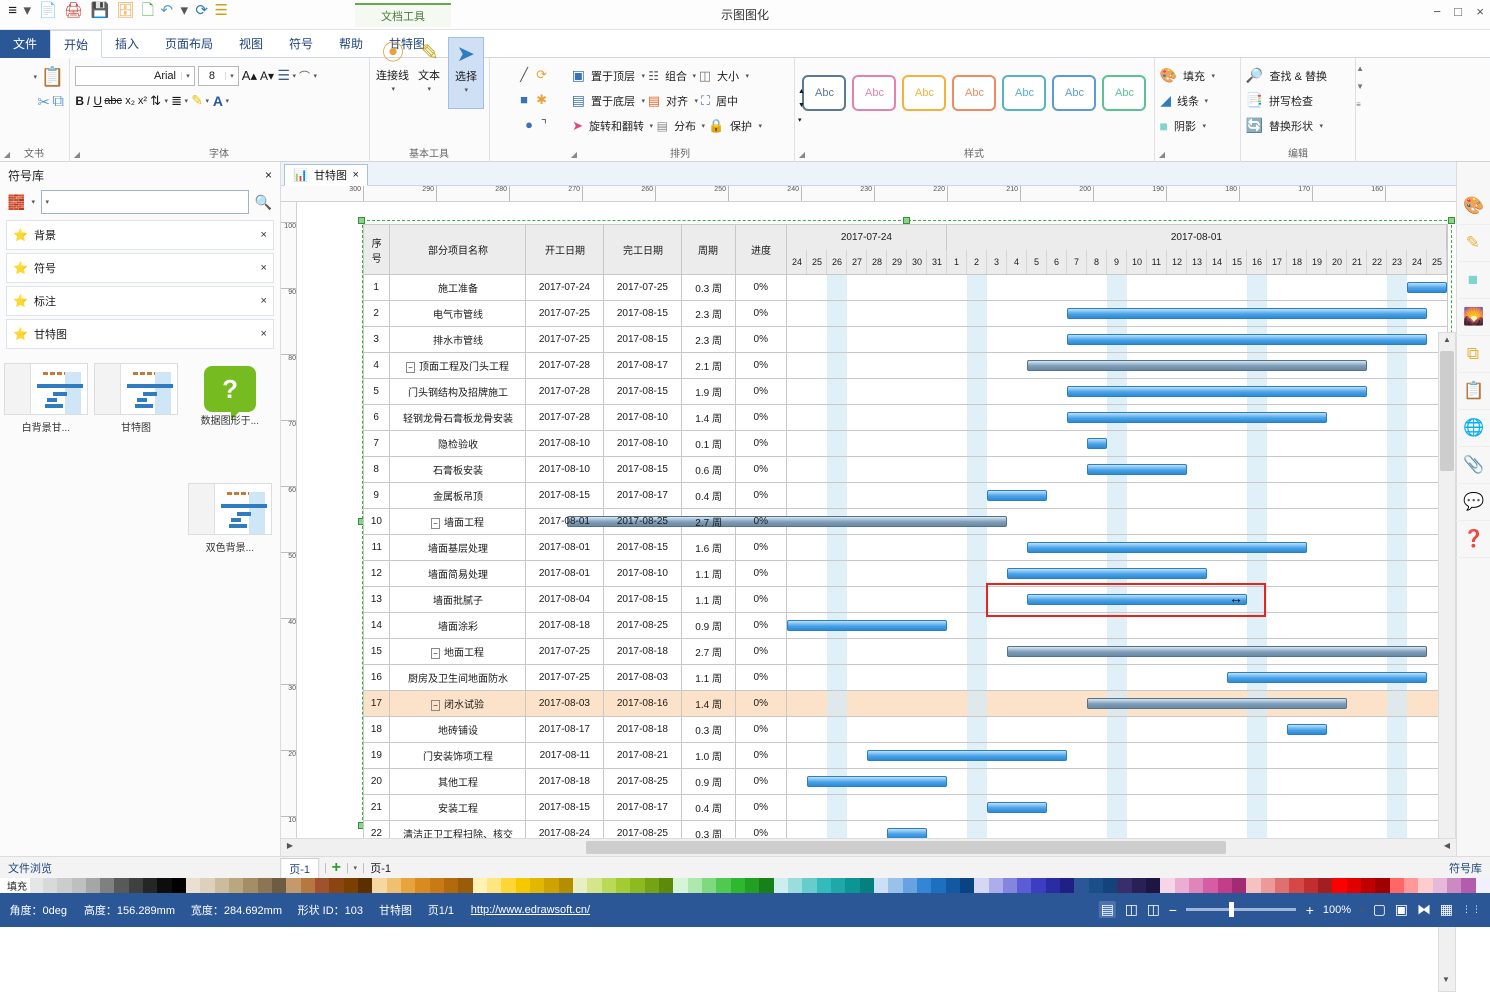 The width and height of the screenshot is (1490, 992). Describe the element at coordinates (685, 126) in the screenshot. I see `distribute-button: 分布` at that location.